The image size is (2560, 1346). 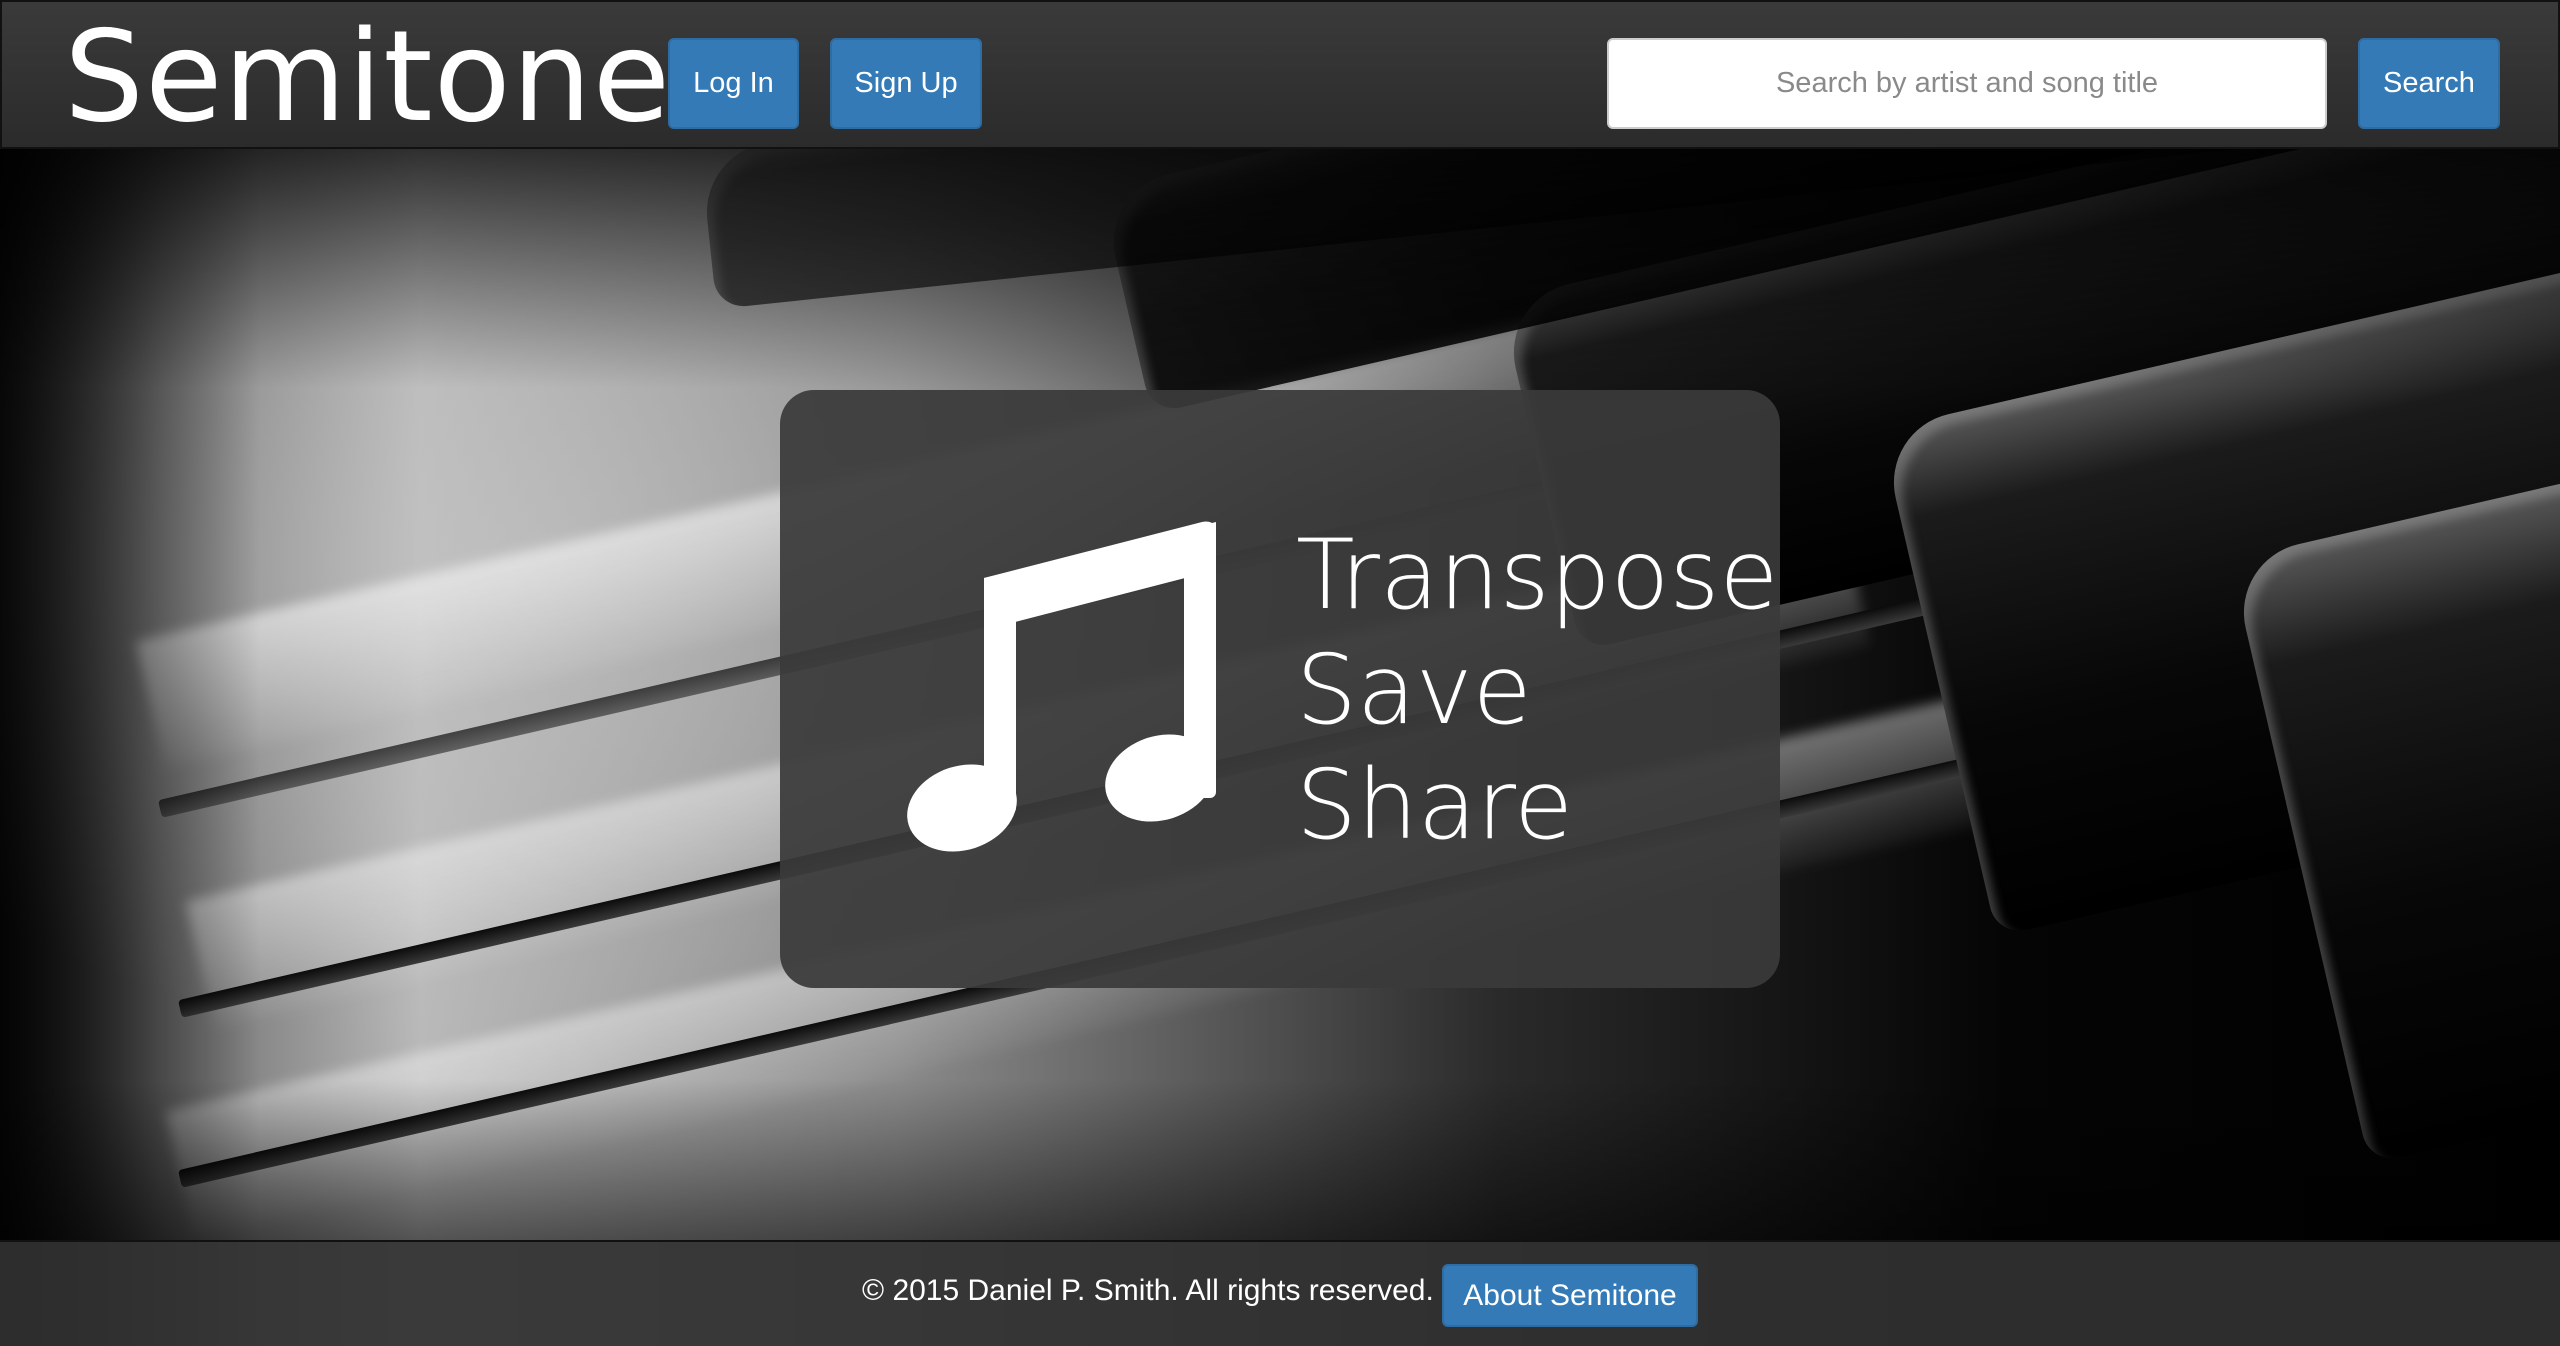 What do you see at coordinates (2429, 83) in the screenshot?
I see `search-button: Search` at bounding box center [2429, 83].